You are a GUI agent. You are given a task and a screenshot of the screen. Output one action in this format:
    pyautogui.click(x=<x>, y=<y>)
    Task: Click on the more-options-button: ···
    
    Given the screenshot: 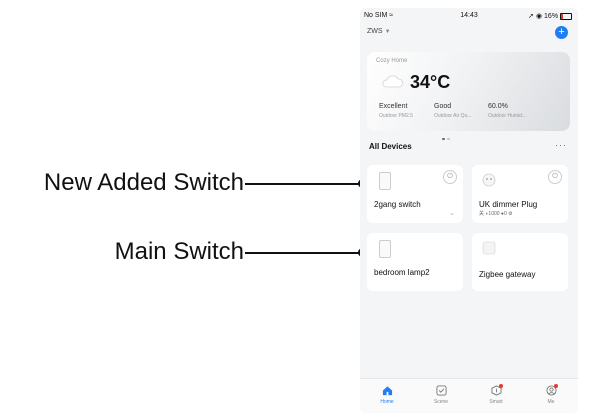 What is the action you would take?
    pyautogui.click(x=561, y=145)
    